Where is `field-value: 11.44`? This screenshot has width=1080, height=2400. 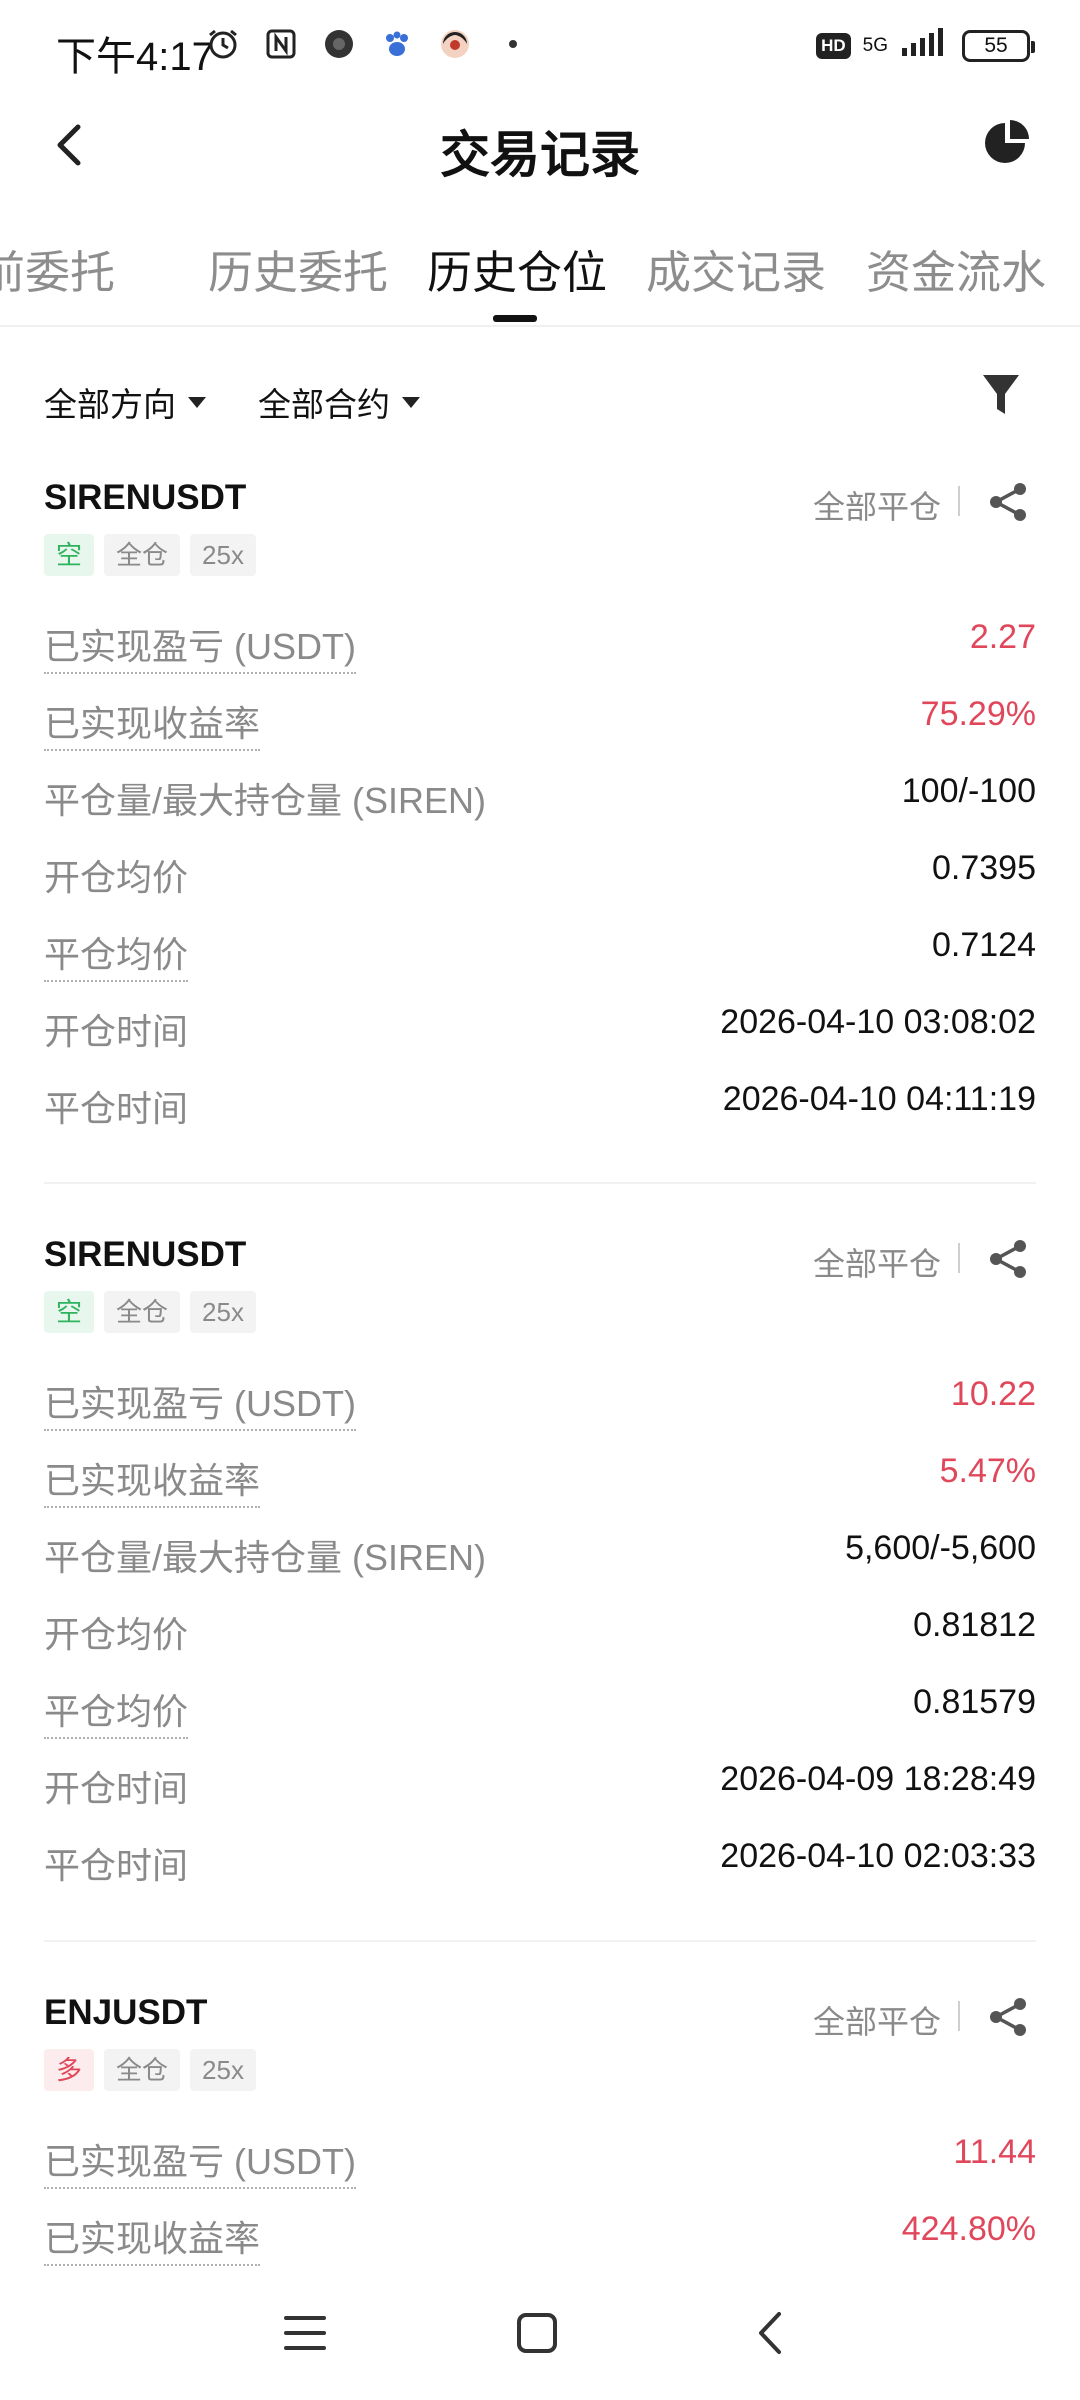
field-value: 11.44 is located at coordinates (994, 2152).